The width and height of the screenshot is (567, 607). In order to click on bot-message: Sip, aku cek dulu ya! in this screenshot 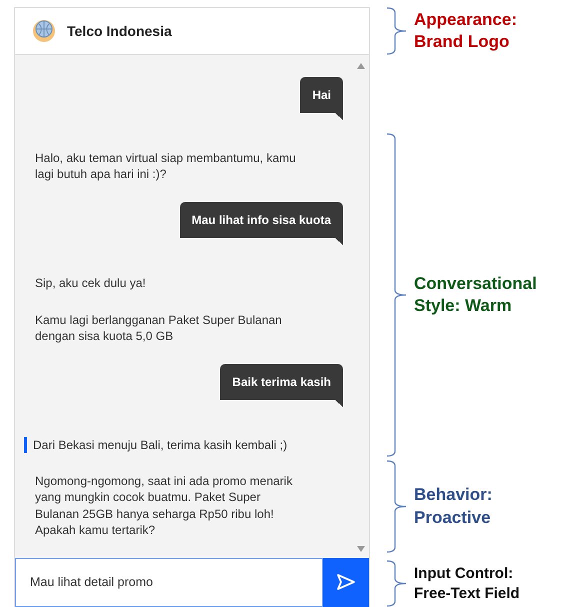, I will do `click(91, 283)`.